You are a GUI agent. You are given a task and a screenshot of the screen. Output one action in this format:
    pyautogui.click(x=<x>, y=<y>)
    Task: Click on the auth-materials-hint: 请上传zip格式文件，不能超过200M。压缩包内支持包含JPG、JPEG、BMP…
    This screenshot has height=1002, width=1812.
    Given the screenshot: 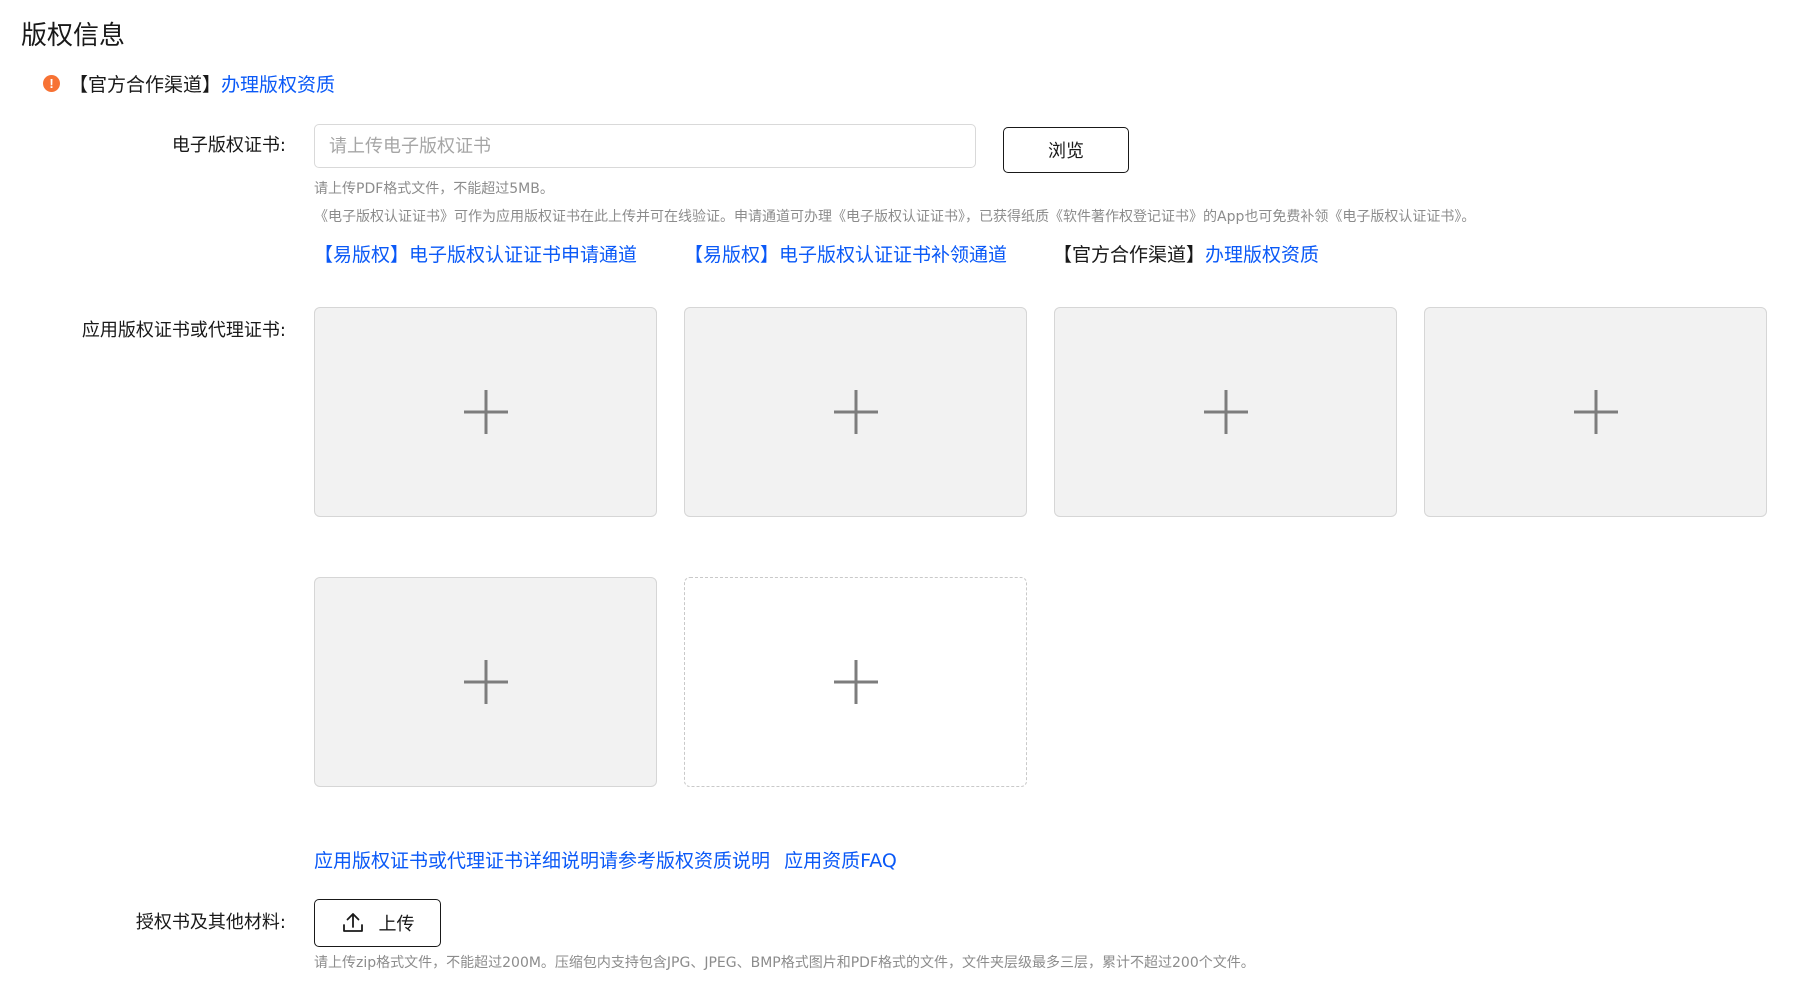 What is the action you would take?
    pyautogui.click(x=784, y=963)
    